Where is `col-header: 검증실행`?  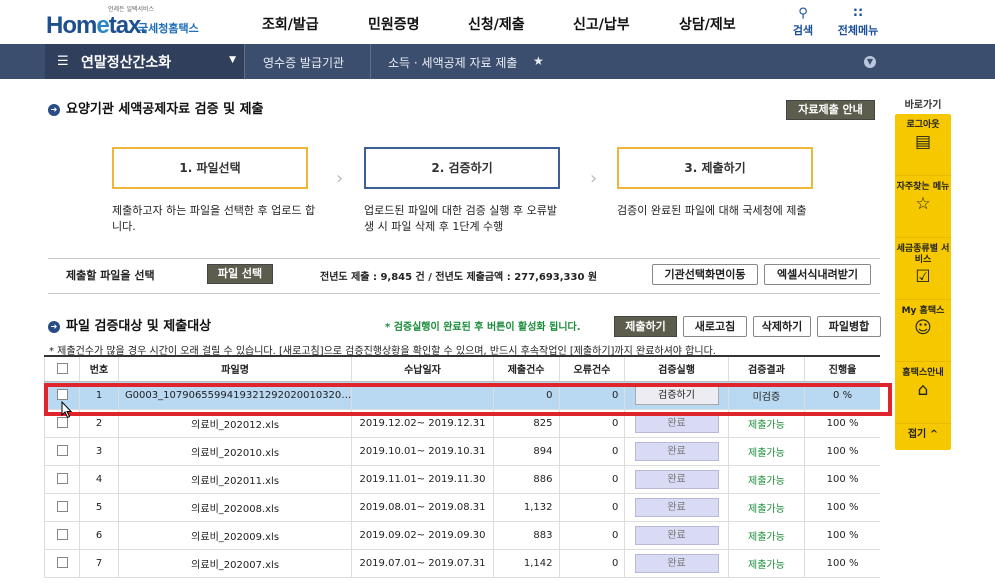
col-header: 검증실행 is located at coordinates (676, 368).